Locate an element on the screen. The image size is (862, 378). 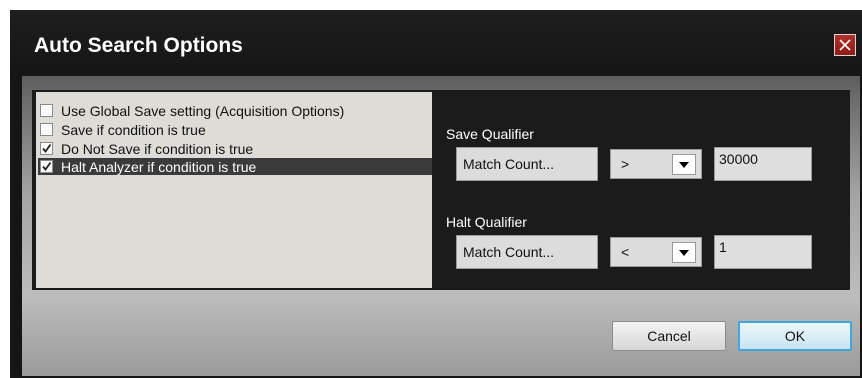
option-label: Do Not Save if condition is true is located at coordinates (157, 148).